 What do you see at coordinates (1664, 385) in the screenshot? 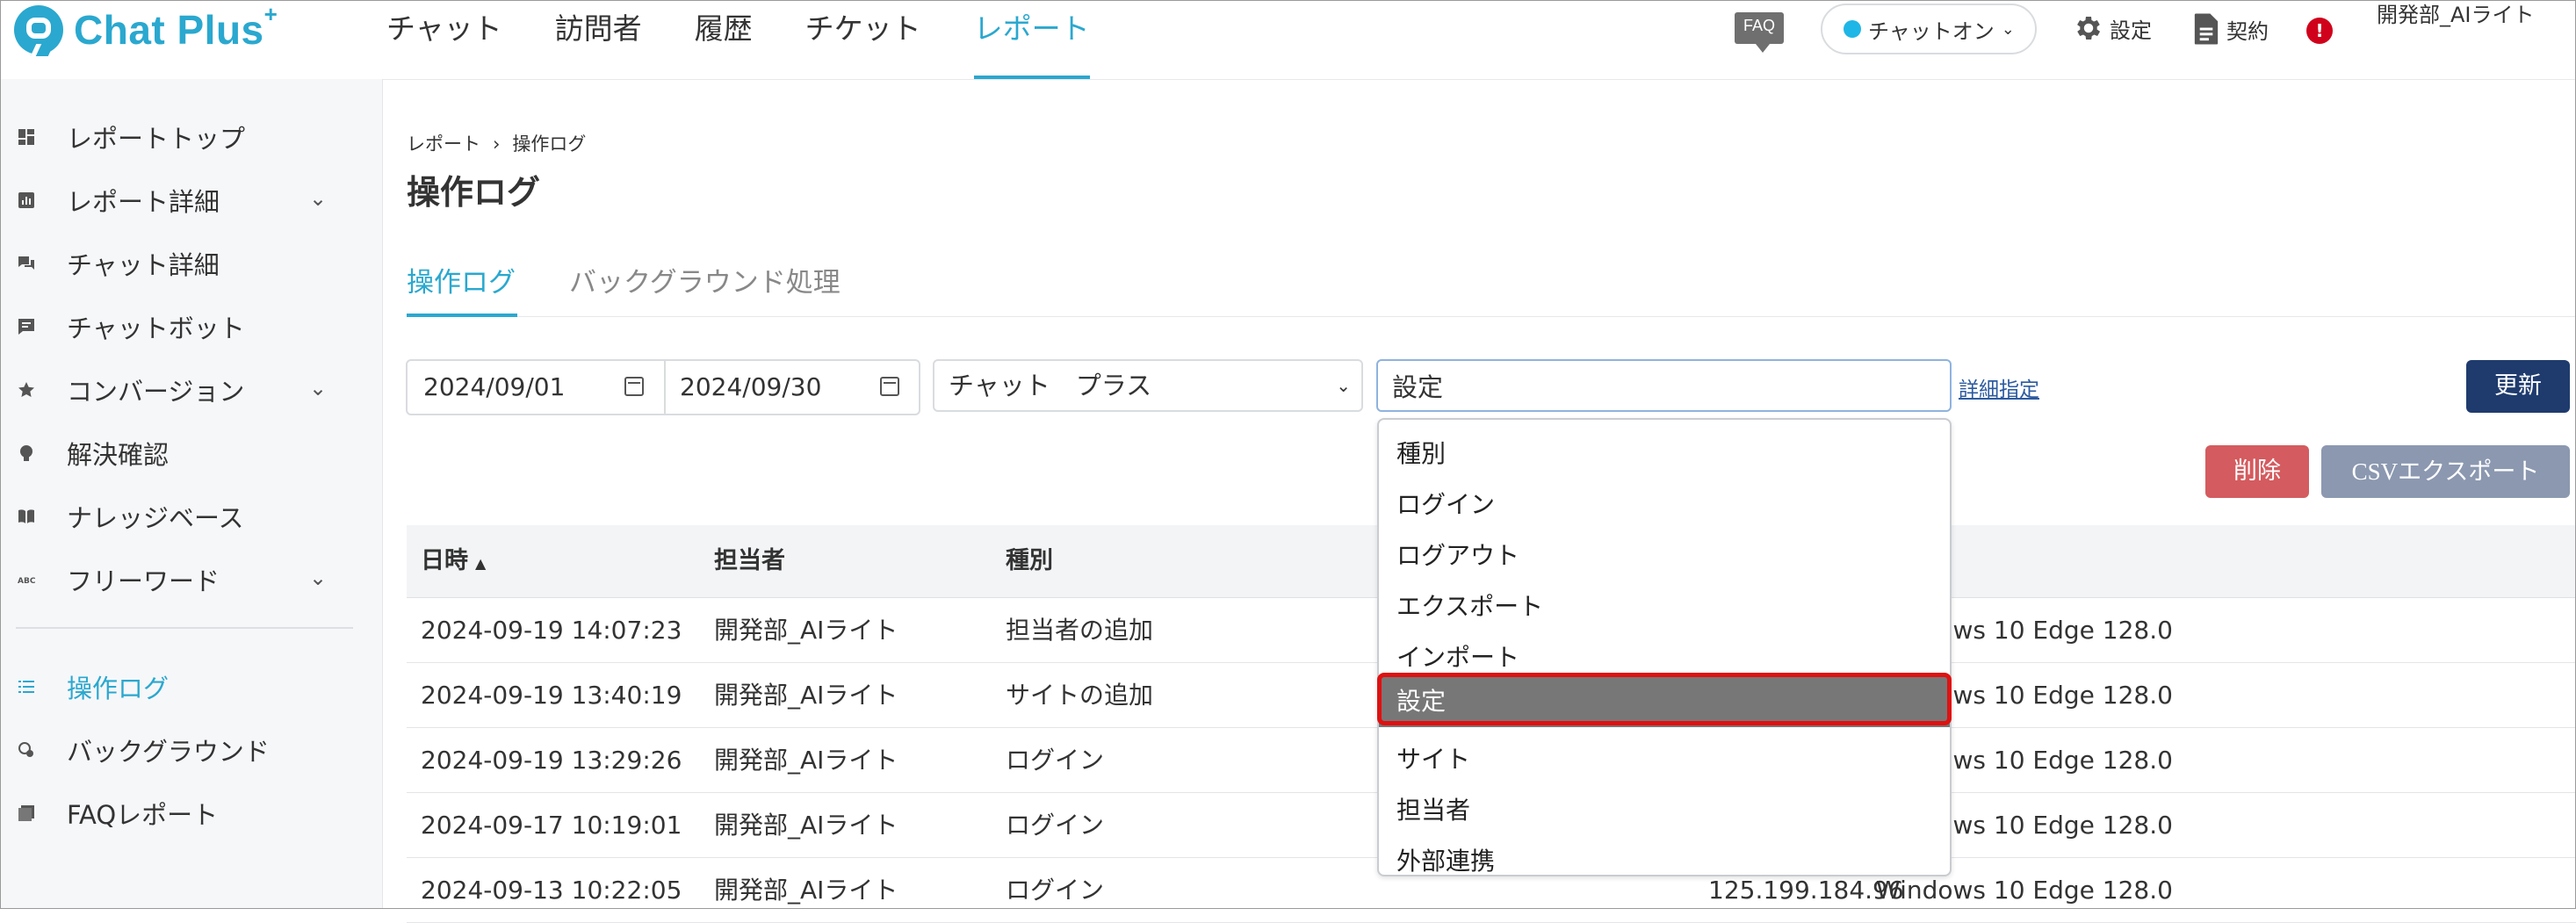
I see `type-filter-input` at bounding box center [1664, 385].